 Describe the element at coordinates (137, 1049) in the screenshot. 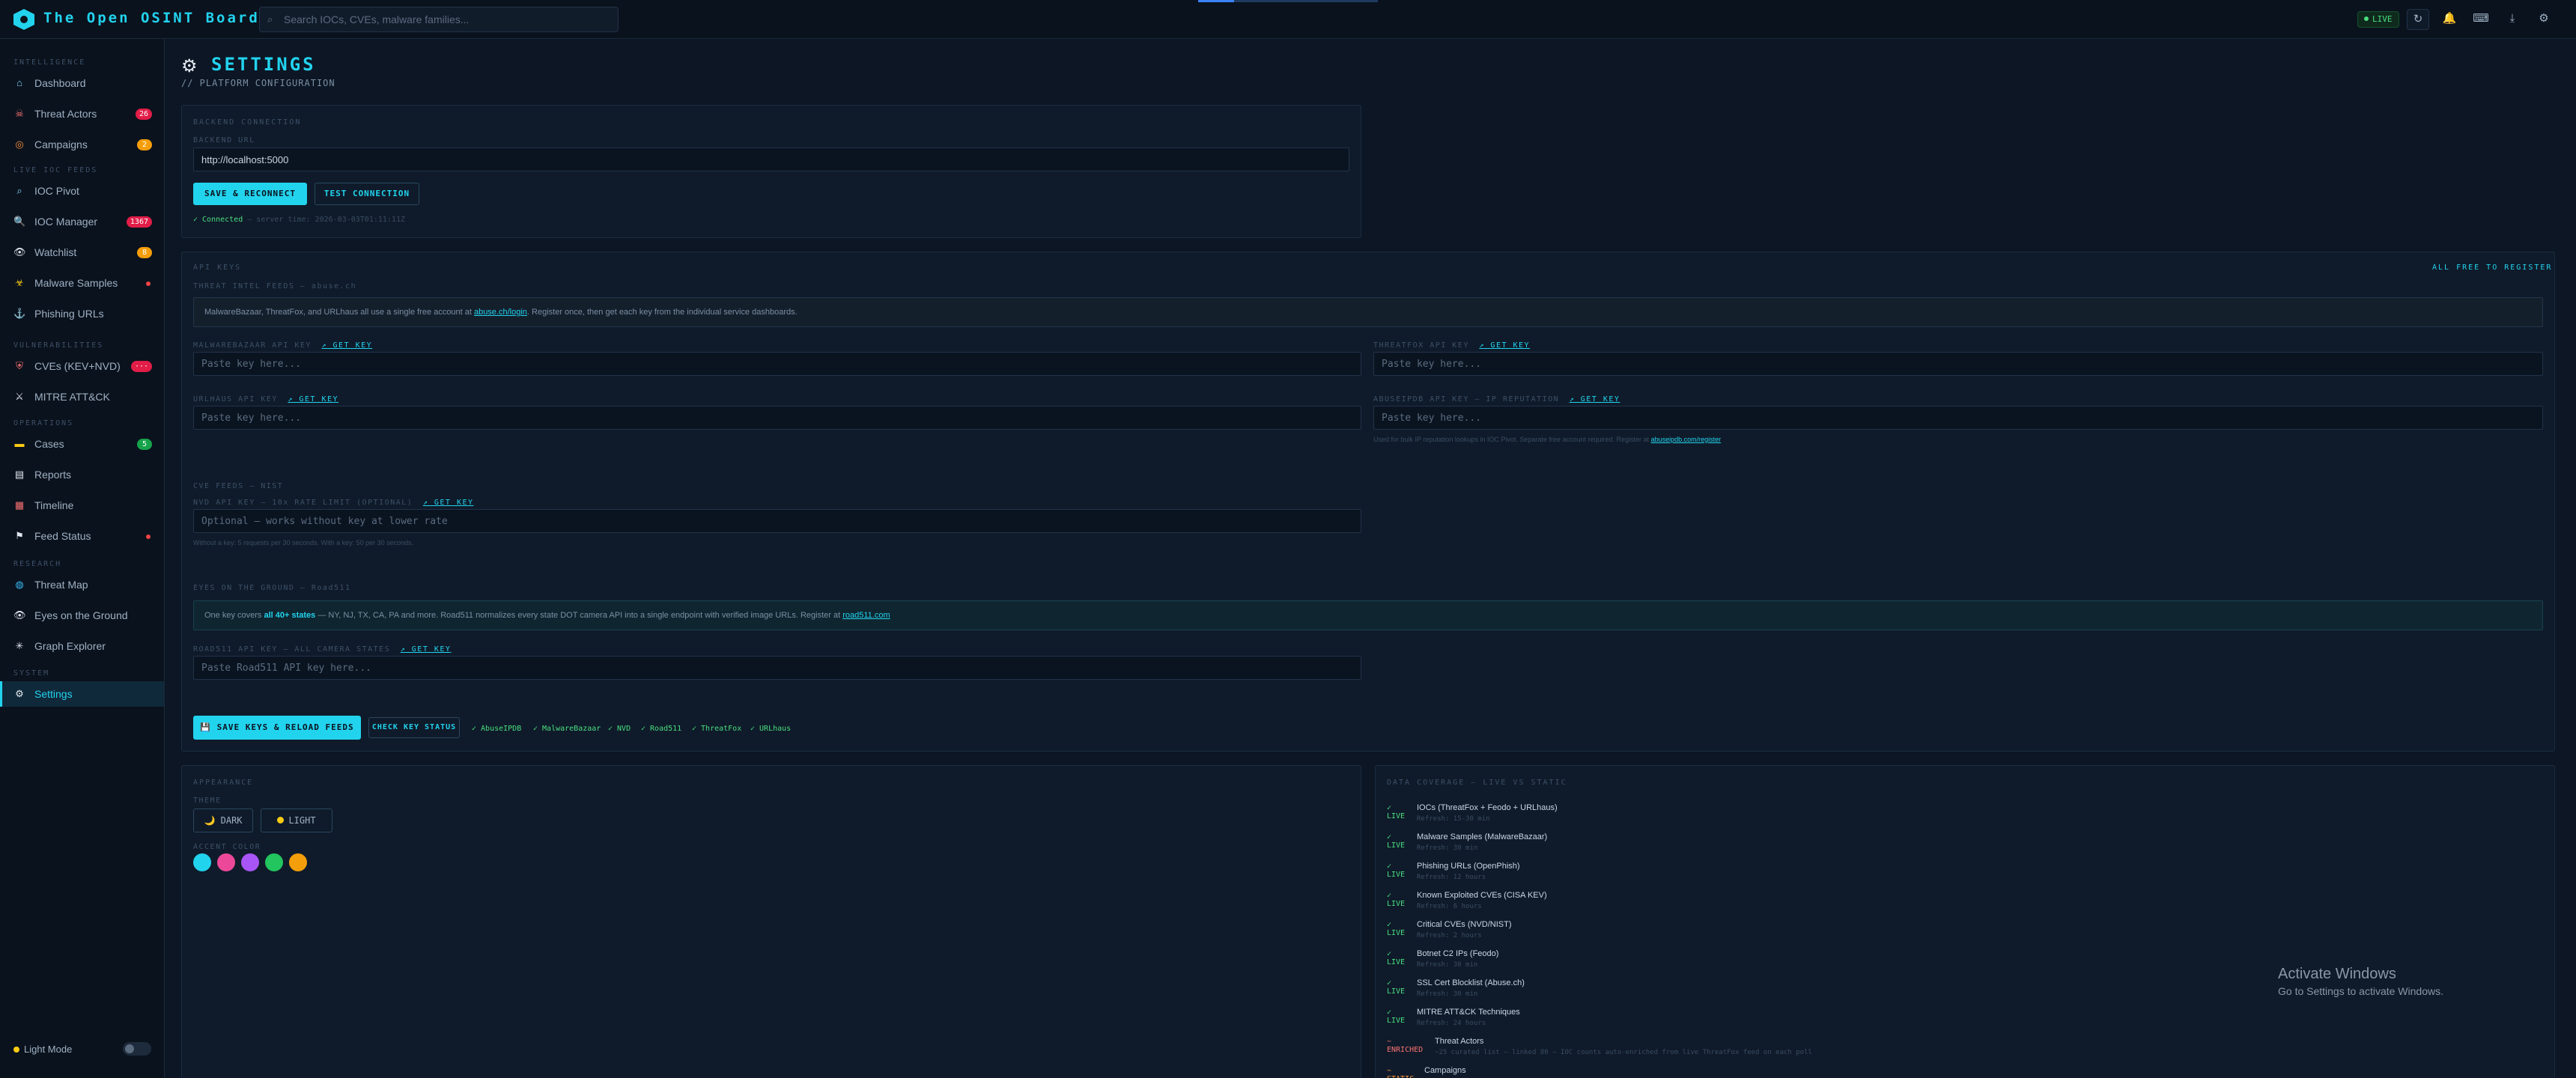

I see `light-mode-toggle` at that location.